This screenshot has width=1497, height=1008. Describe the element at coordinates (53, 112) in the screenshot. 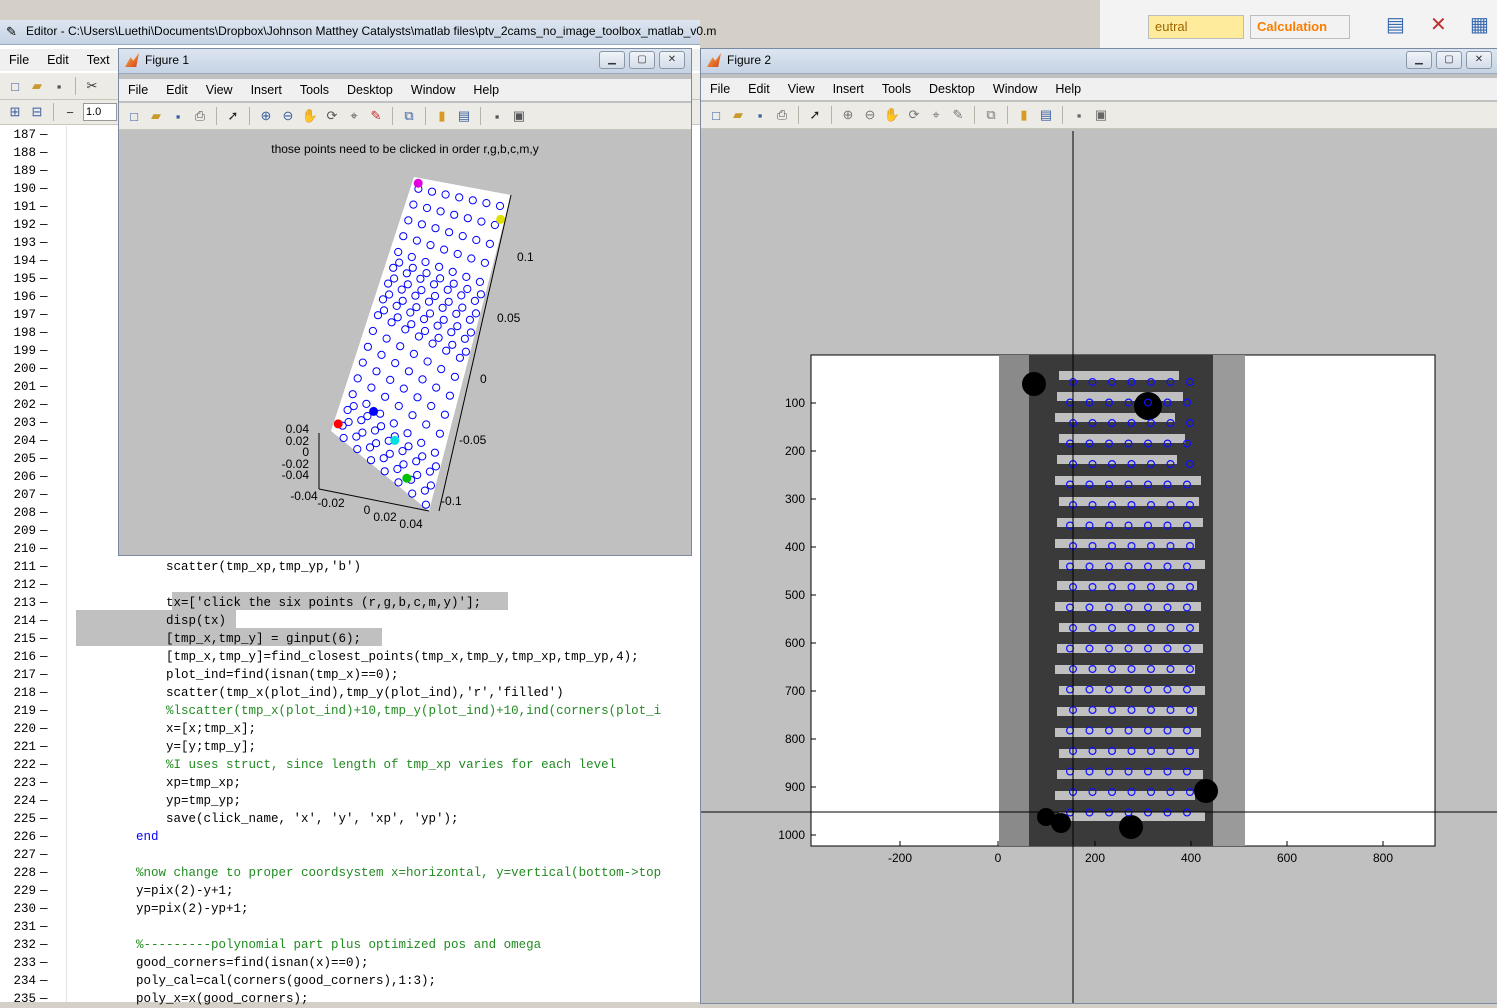

I see `toolbar-separator` at that location.